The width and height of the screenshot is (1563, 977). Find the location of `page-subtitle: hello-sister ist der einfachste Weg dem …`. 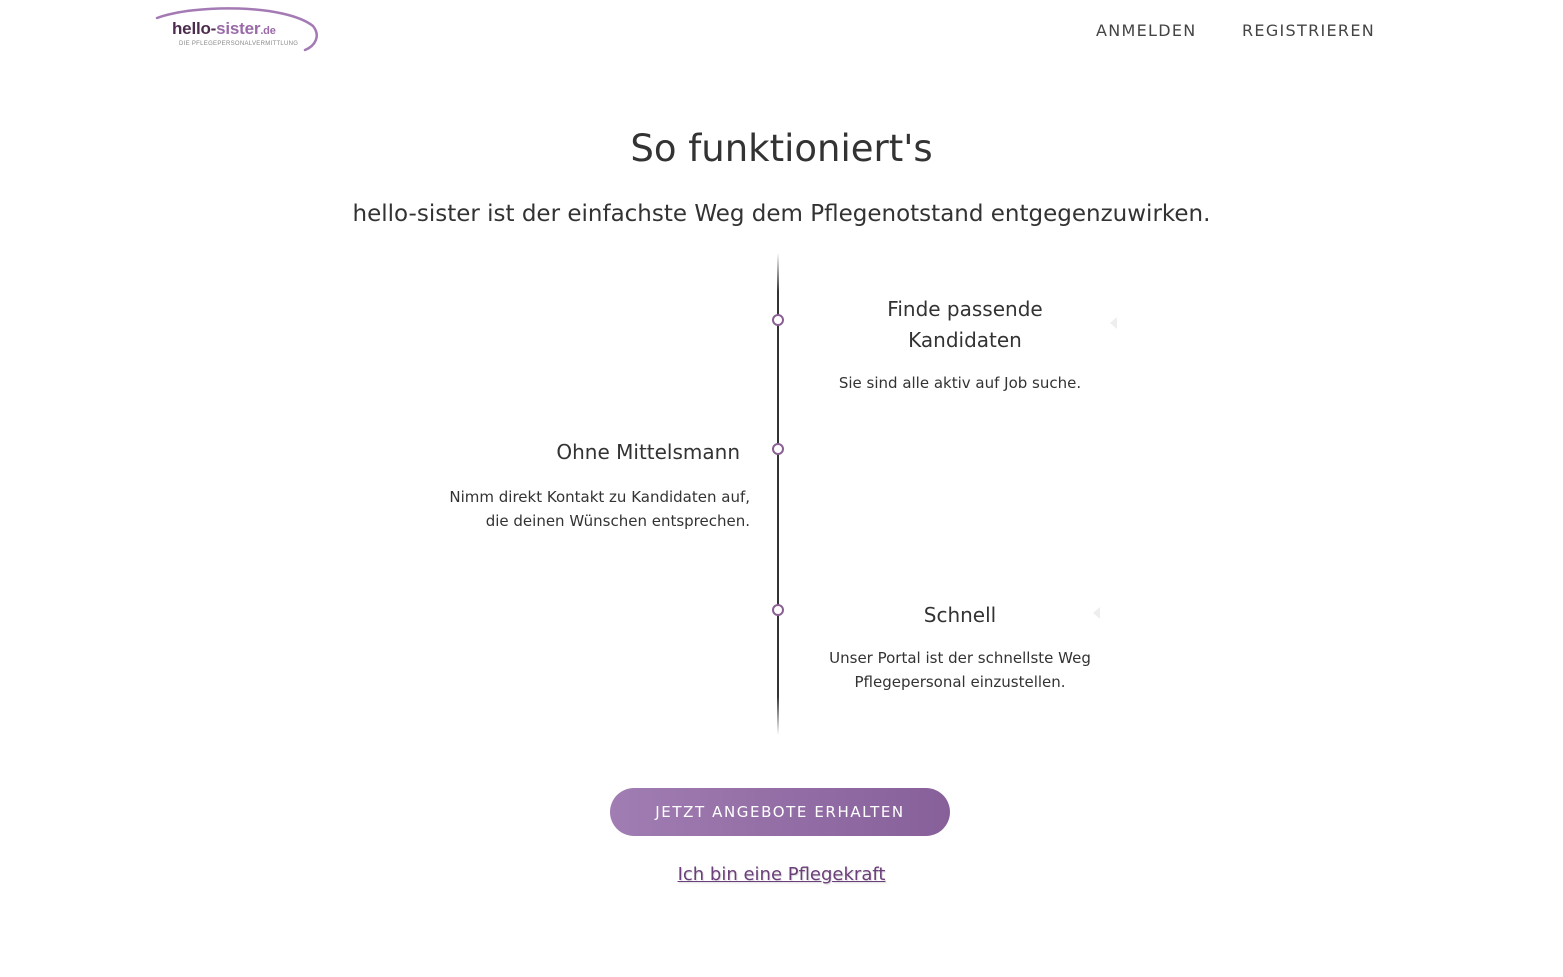

page-subtitle: hello-sister ist der einfachste Weg dem … is located at coordinates (781, 214).